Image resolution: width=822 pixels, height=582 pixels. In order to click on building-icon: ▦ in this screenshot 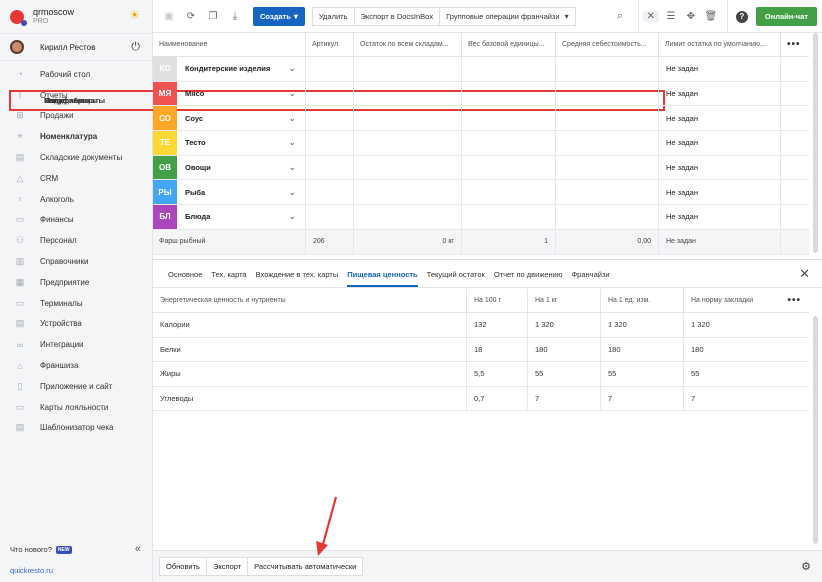, I will do `click(20, 281)`.